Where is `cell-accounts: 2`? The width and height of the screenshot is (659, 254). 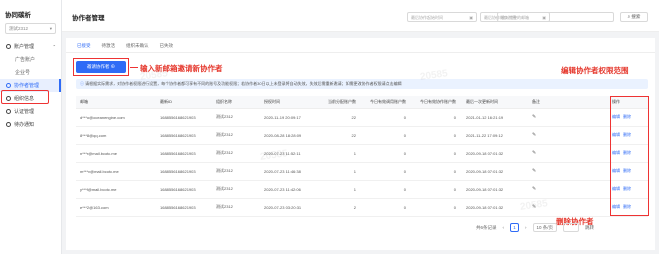 cell-accounts: 2 is located at coordinates (340, 207).